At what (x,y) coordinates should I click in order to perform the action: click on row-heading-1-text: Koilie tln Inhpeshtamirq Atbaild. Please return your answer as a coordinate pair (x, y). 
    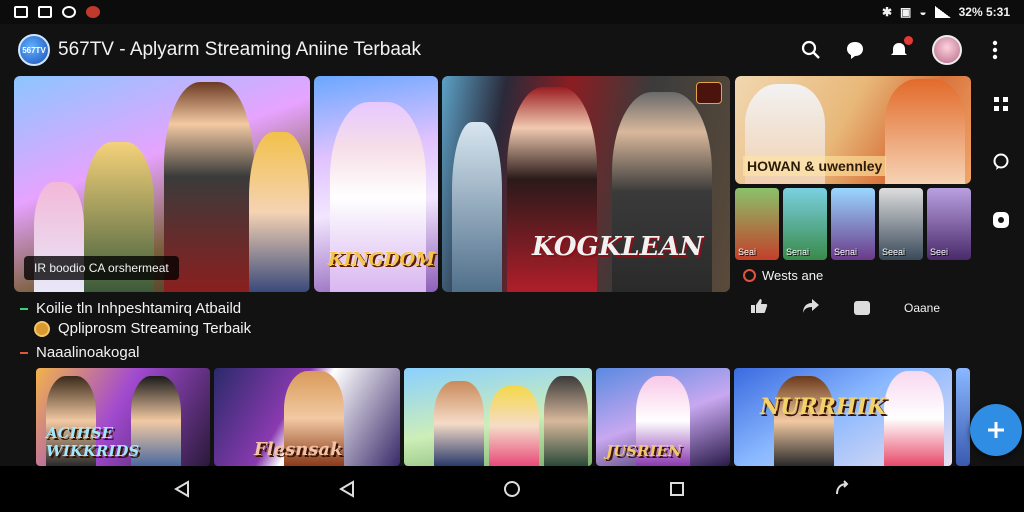
    Looking at the image, I should click on (139, 308).